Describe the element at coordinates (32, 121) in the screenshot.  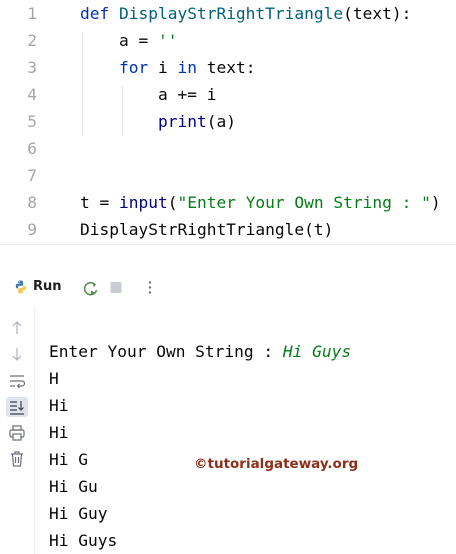
I see `line-number: 5` at that location.